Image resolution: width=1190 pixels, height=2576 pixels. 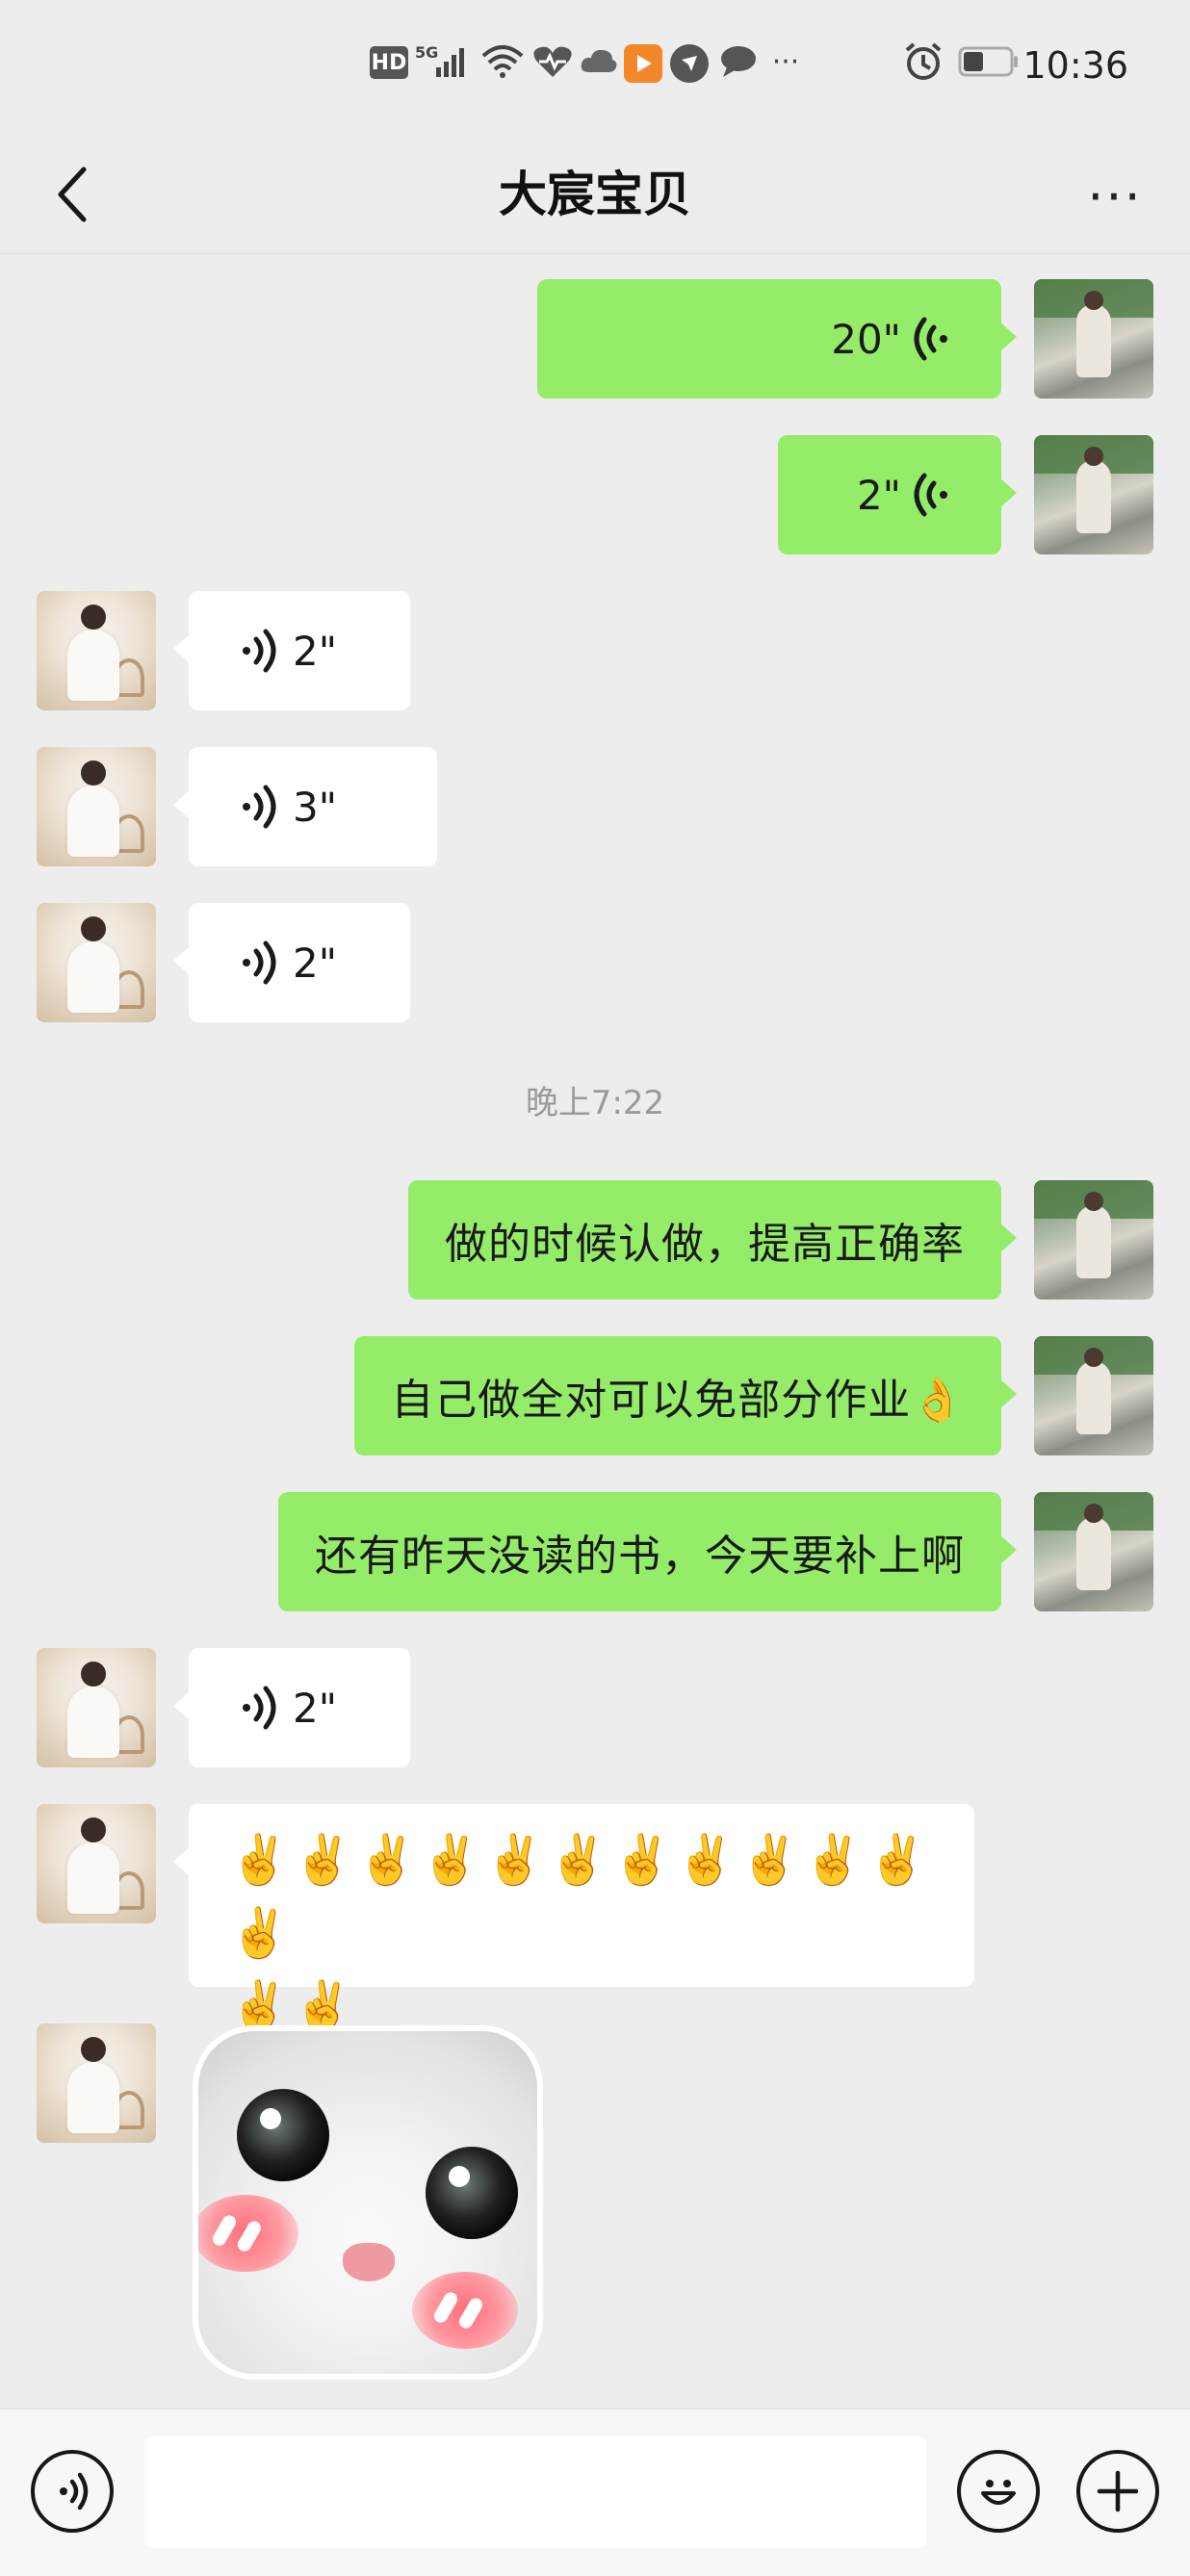 I want to click on message-text: 还有昨天没读的书，今天要补上啊, so click(x=640, y=1557).